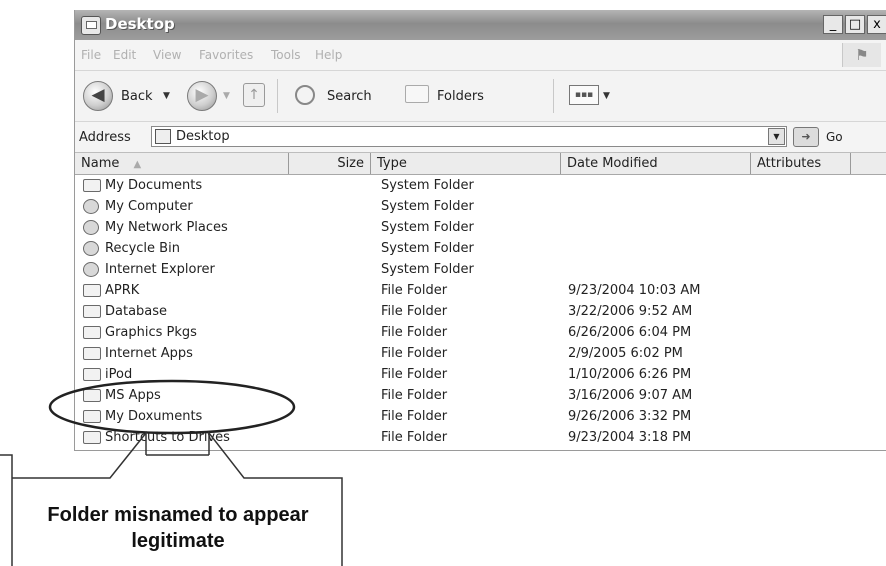  What do you see at coordinates (305, 95) in the screenshot?
I see `search-icon` at bounding box center [305, 95].